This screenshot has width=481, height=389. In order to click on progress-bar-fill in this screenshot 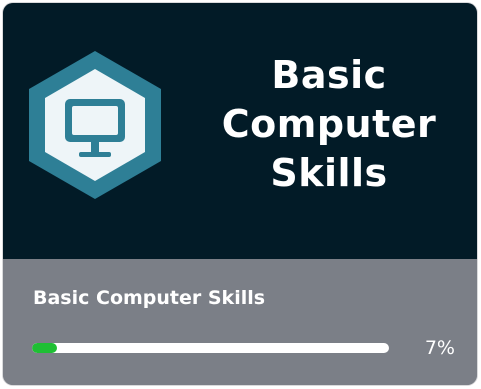, I will do `click(44, 348)`.